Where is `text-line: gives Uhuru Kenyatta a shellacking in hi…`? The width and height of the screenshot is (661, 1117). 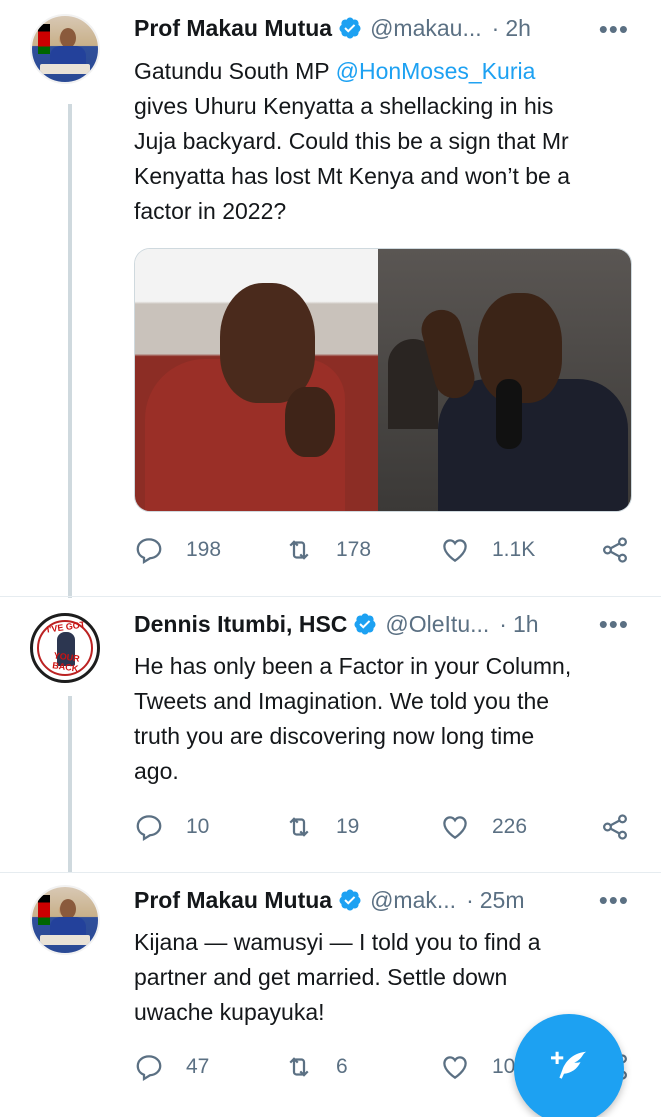 text-line: gives Uhuru Kenyatta a shellacking in hi… is located at coordinates (344, 106).